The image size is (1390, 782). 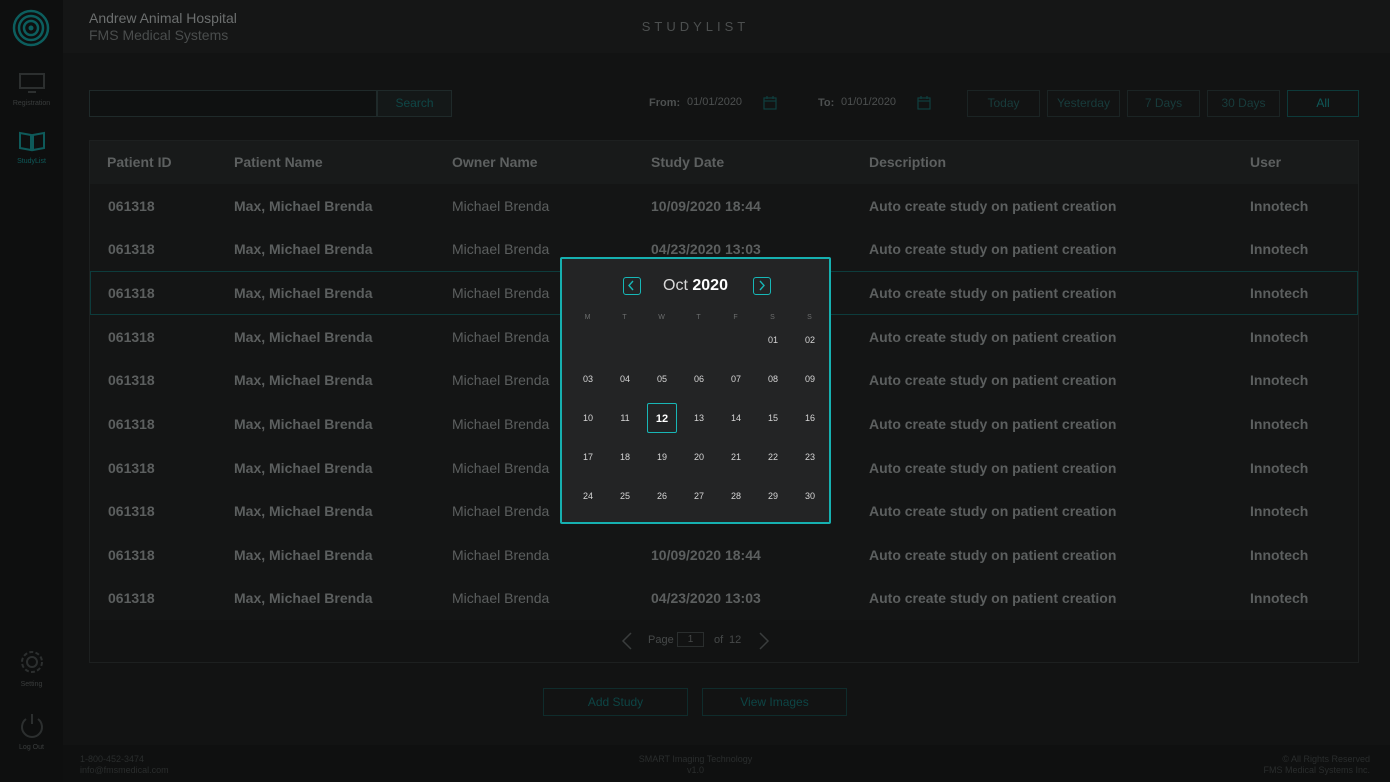 I want to click on calendar-day: 29, so click(x=773, y=496).